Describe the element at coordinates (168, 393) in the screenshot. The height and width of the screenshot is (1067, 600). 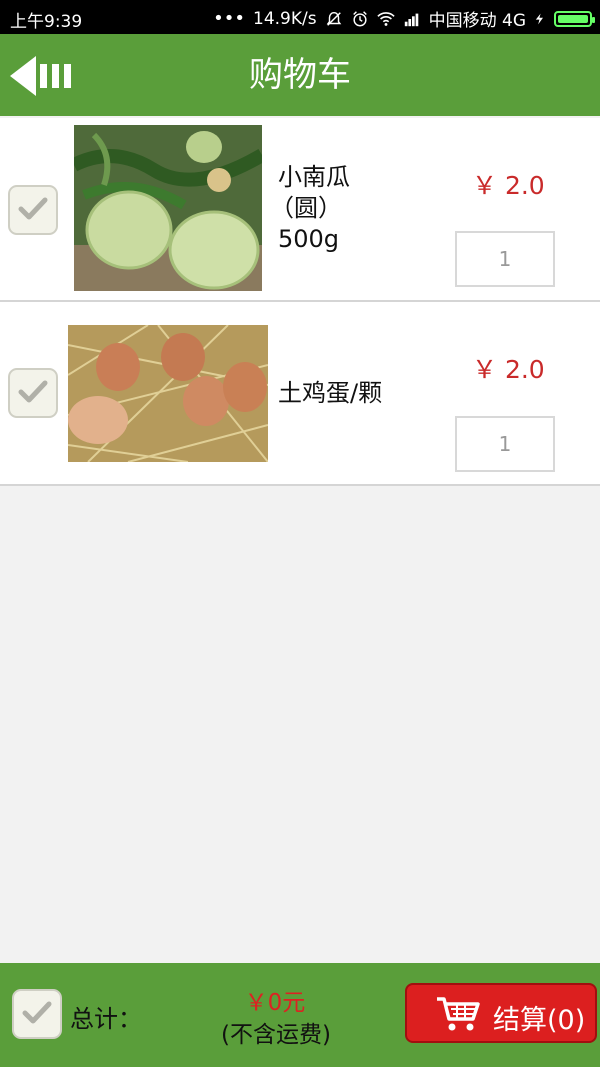
I see `product-image-eggs` at that location.